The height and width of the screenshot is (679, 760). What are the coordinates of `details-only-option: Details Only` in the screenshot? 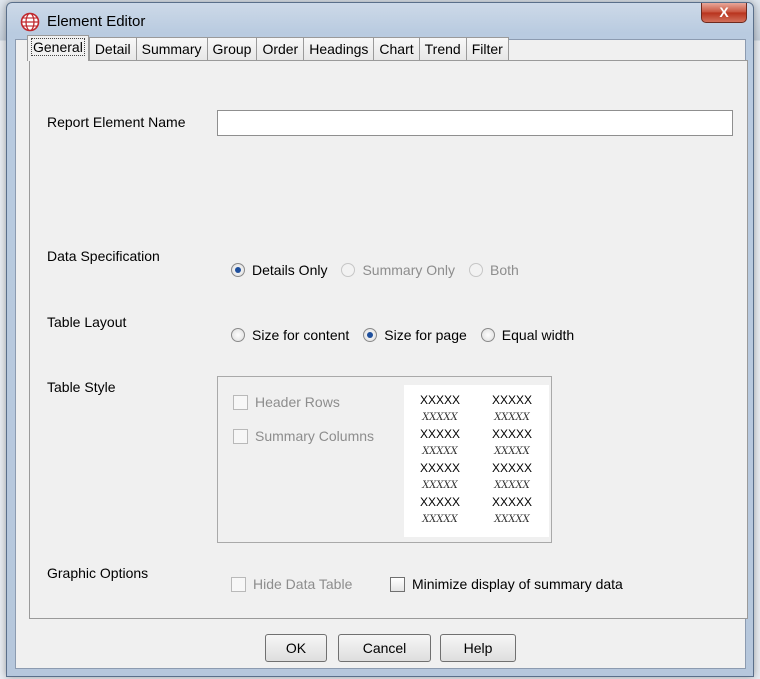 It's located at (279, 270).